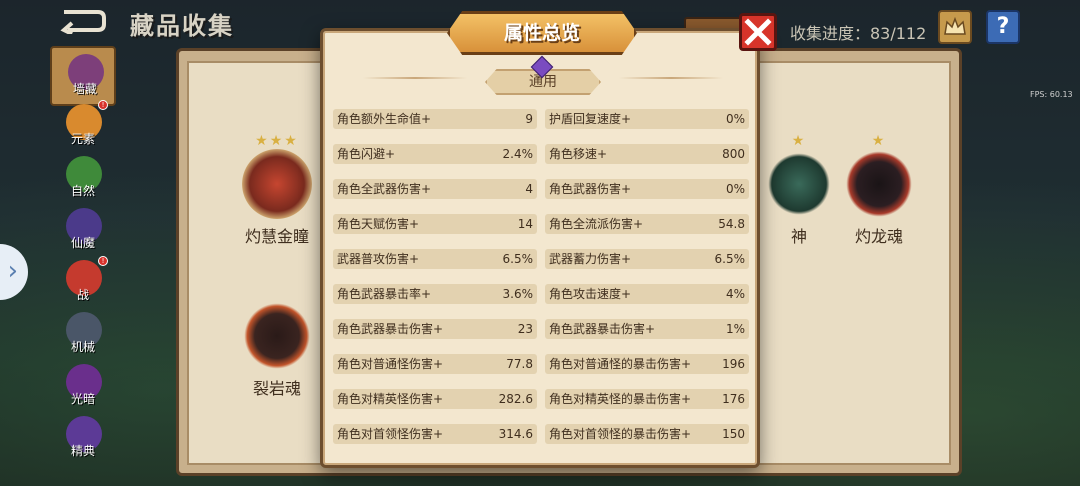 This screenshot has width=1080, height=486. What do you see at coordinates (83, 180) in the screenshot?
I see `sidebar-item-nature: 自然` at bounding box center [83, 180].